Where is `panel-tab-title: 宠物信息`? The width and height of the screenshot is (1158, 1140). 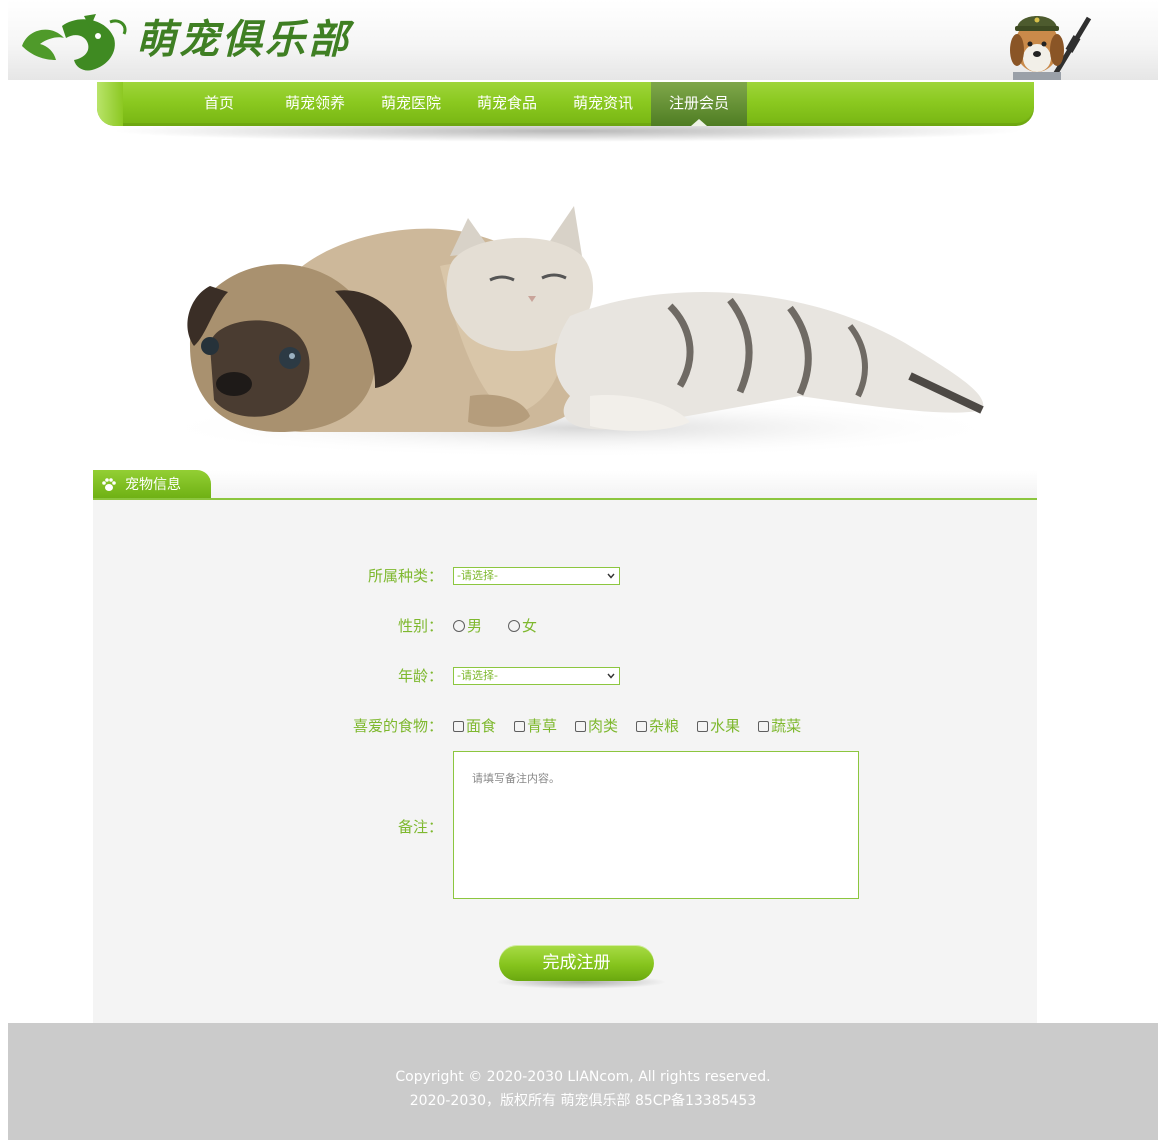 panel-tab-title: 宠物信息 is located at coordinates (153, 485).